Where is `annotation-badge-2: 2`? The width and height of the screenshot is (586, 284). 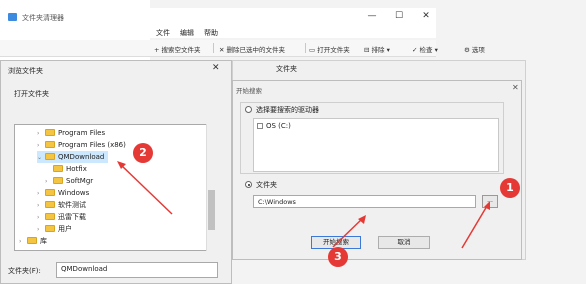
annotation-badge-2: 2 is located at coordinates (143, 153).